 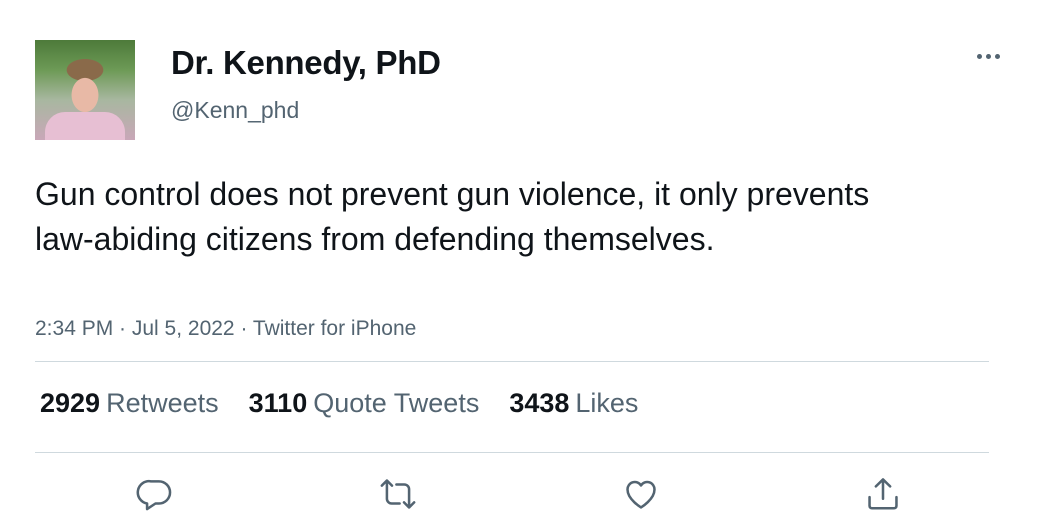 What do you see at coordinates (306, 63) in the screenshot?
I see `author-name: Dr. Kennedy, PhD` at bounding box center [306, 63].